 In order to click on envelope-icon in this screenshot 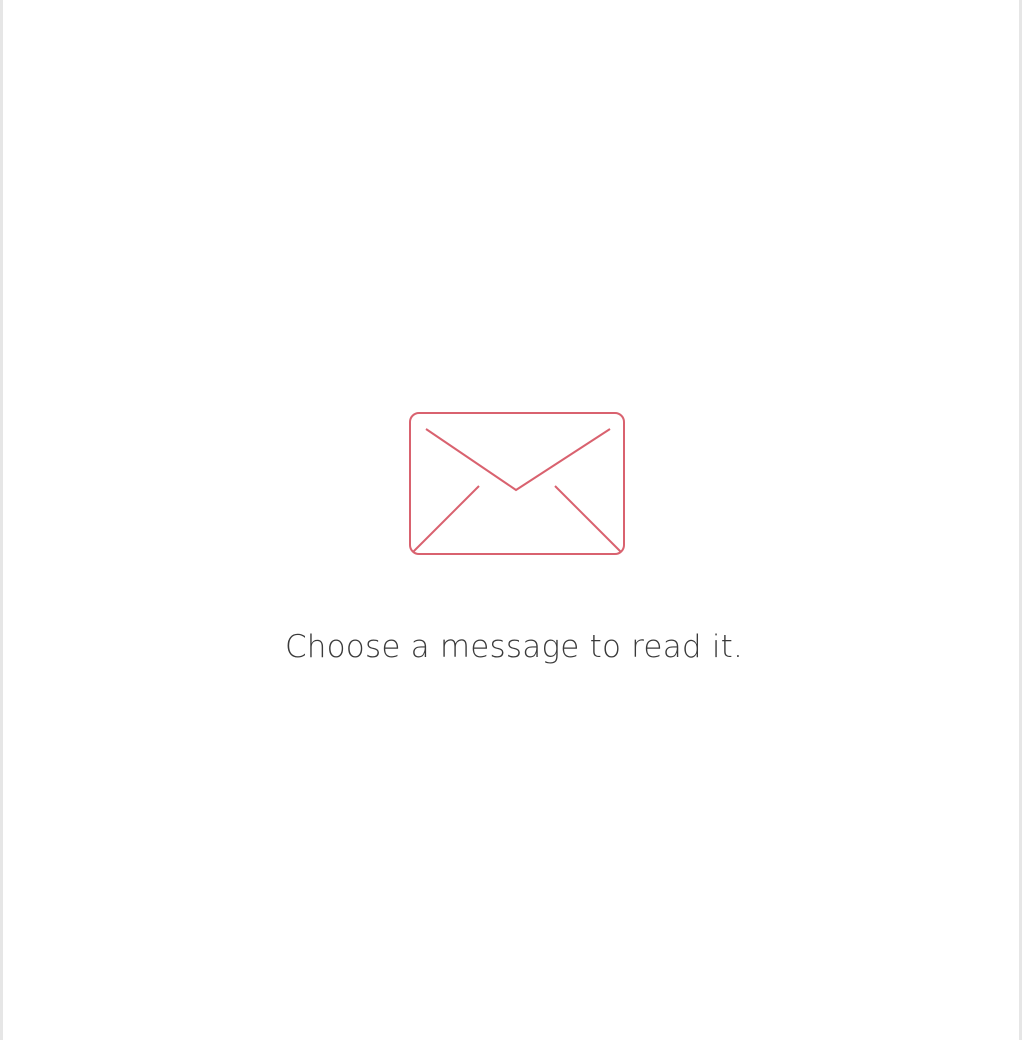, I will do `click(517, 484)`.